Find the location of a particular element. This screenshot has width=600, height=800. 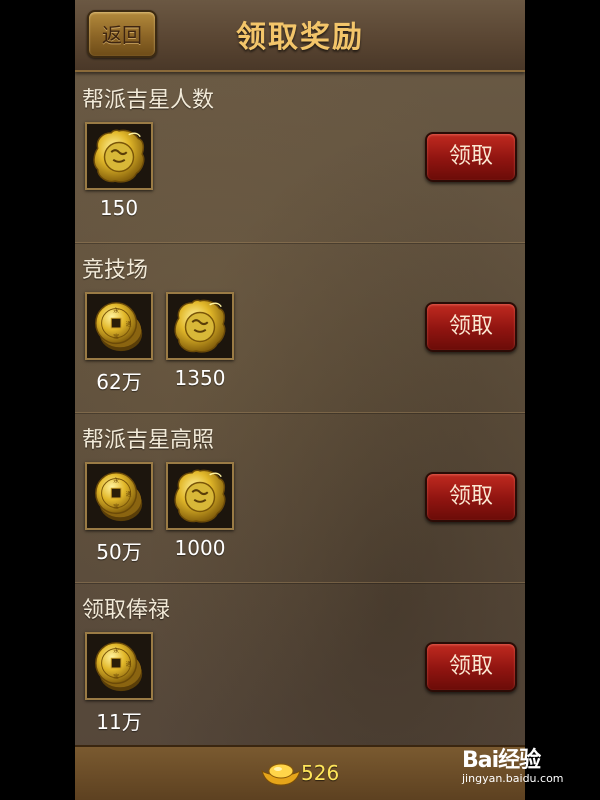

watermark-url: jingyan.baidu.com is located at coordinates (513, 778).